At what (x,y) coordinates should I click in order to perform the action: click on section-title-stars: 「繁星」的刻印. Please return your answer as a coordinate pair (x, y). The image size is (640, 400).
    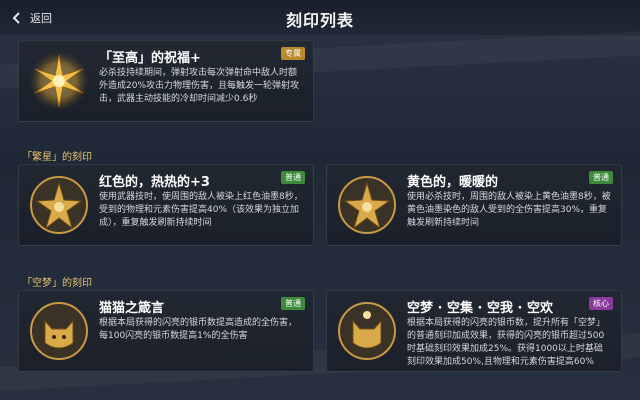
    Looking at the image, I should click on (57, 157).